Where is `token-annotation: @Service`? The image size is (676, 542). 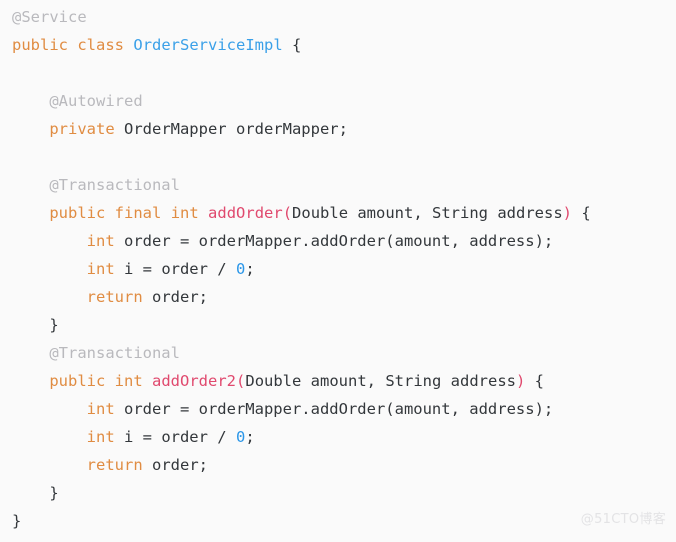
token-annotation: @Service is located at coordinates (49, 17).